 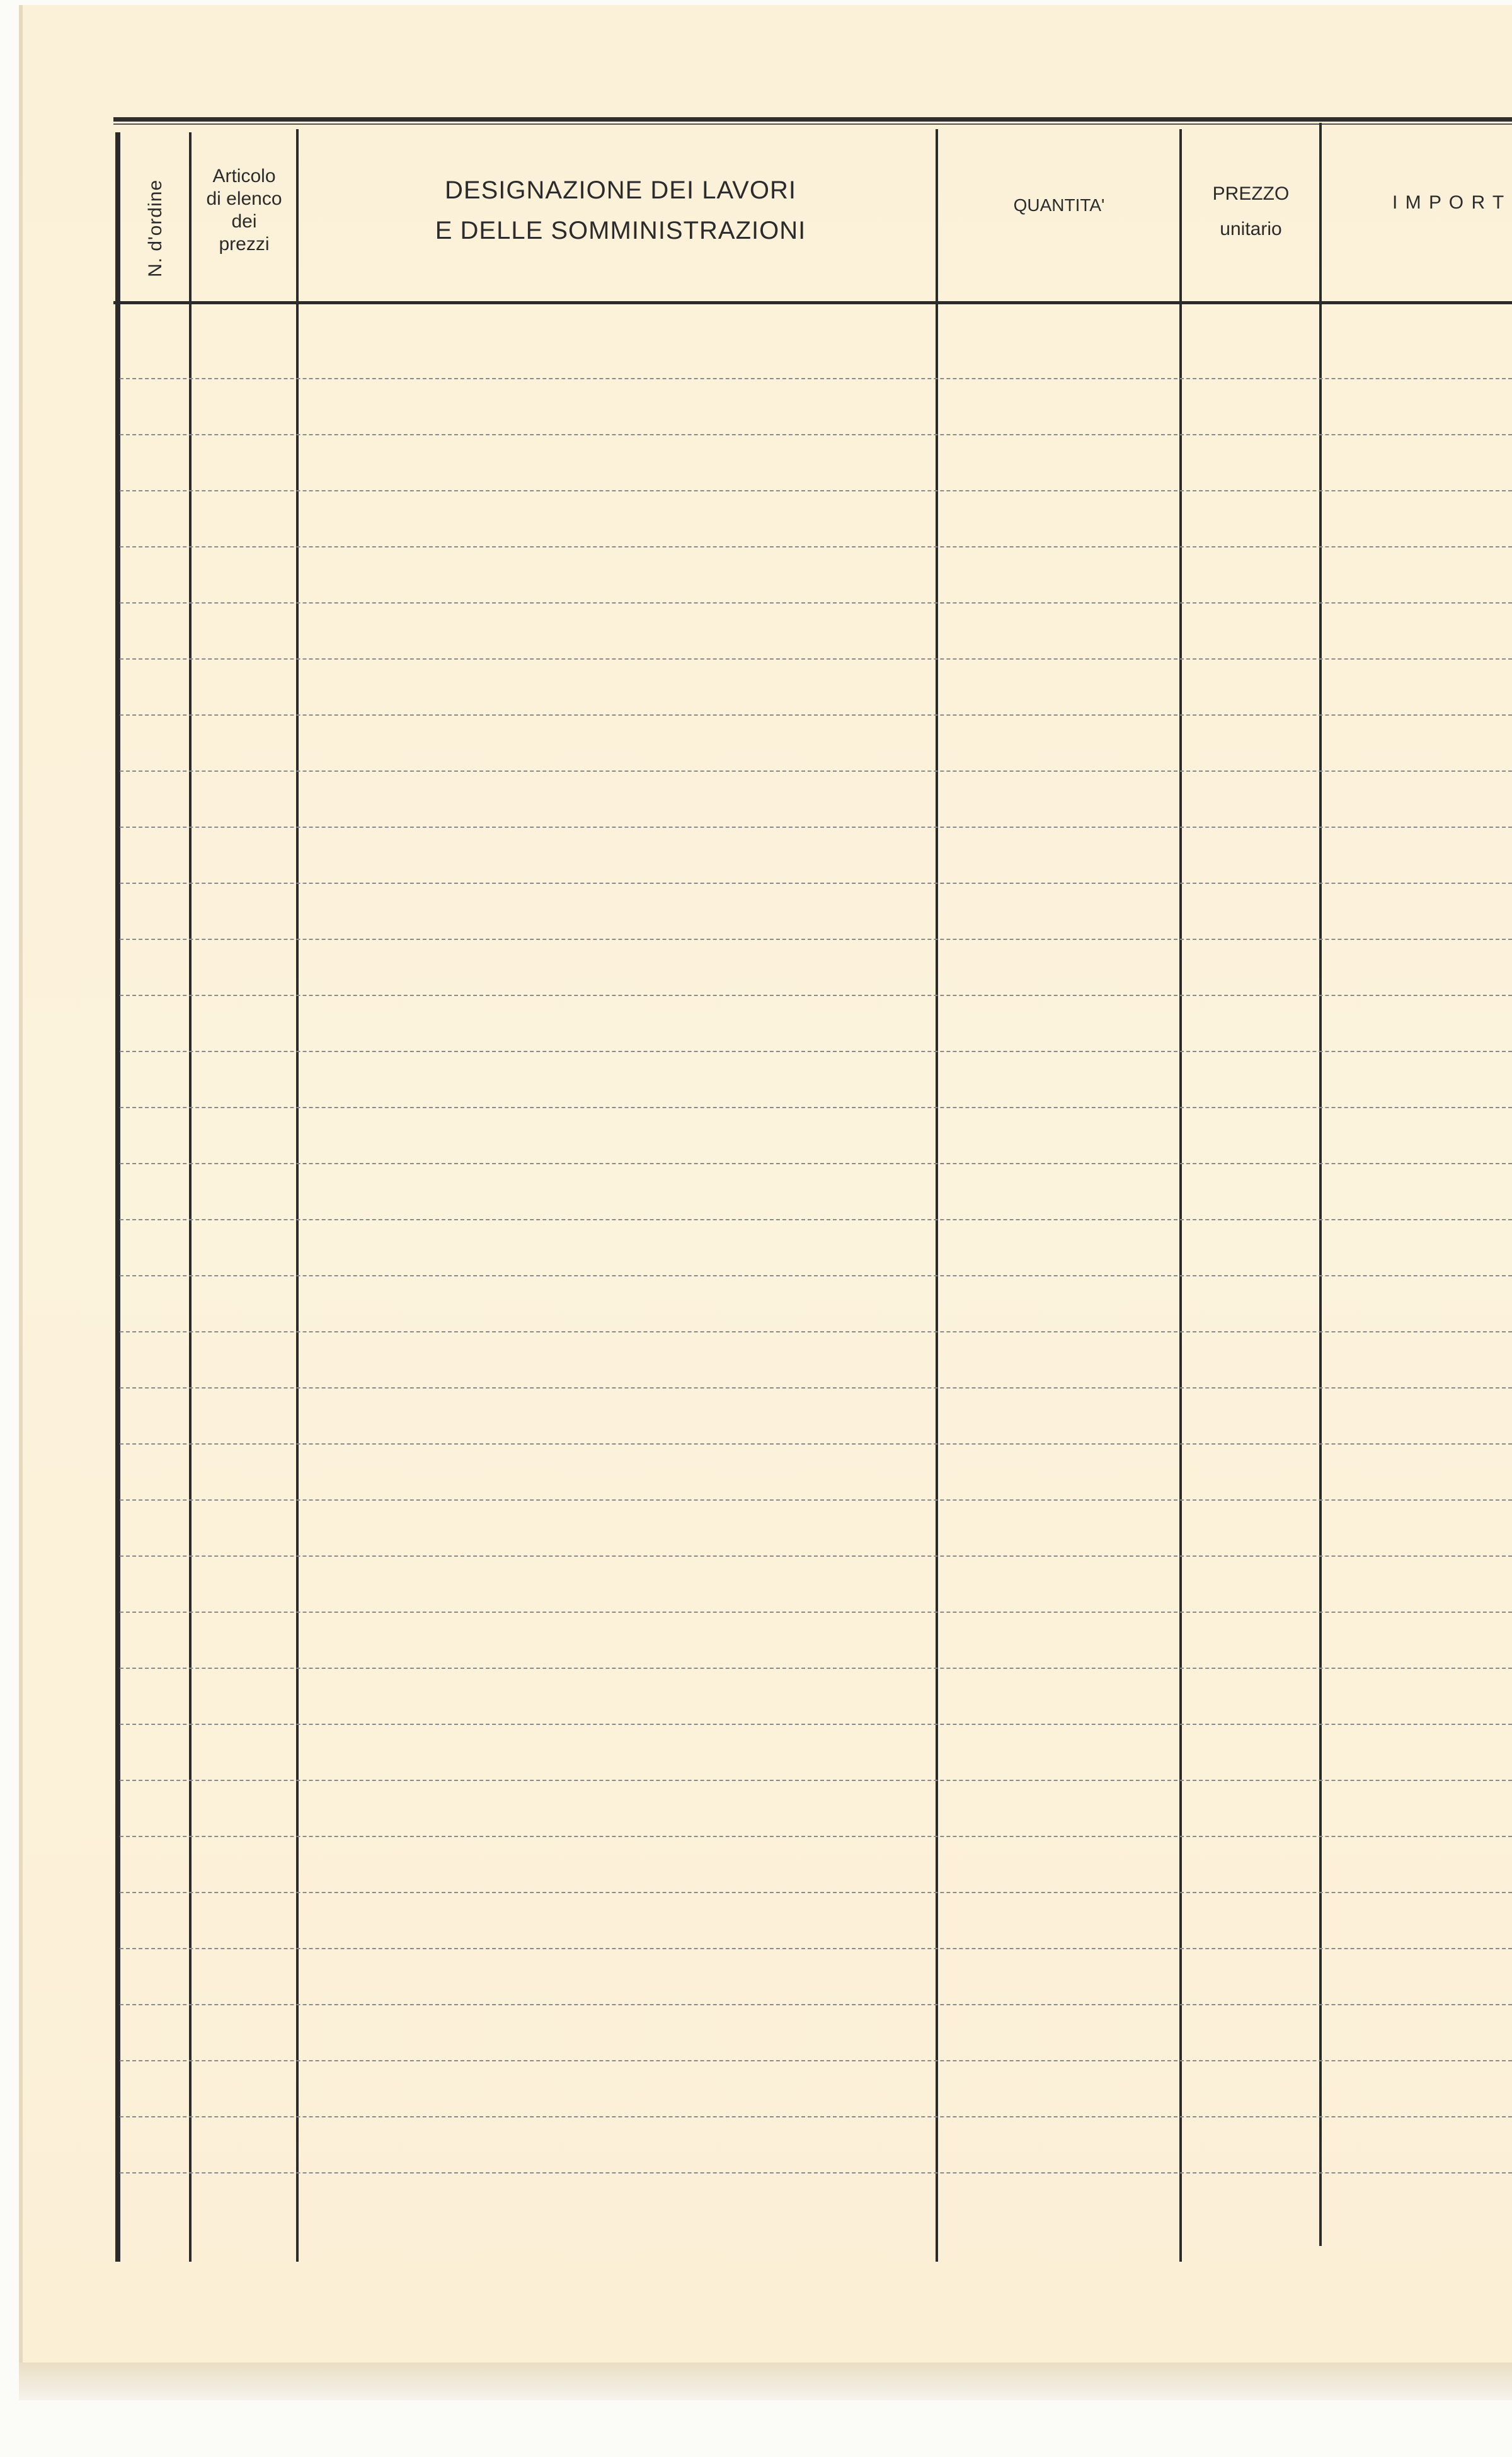 I want to click on quantity-header: QUANTITA', so click(x=1059, y=205).